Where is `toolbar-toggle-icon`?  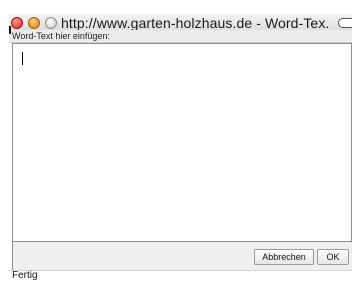 toolbar-toggle-icon is located at coordinates (345, 23).